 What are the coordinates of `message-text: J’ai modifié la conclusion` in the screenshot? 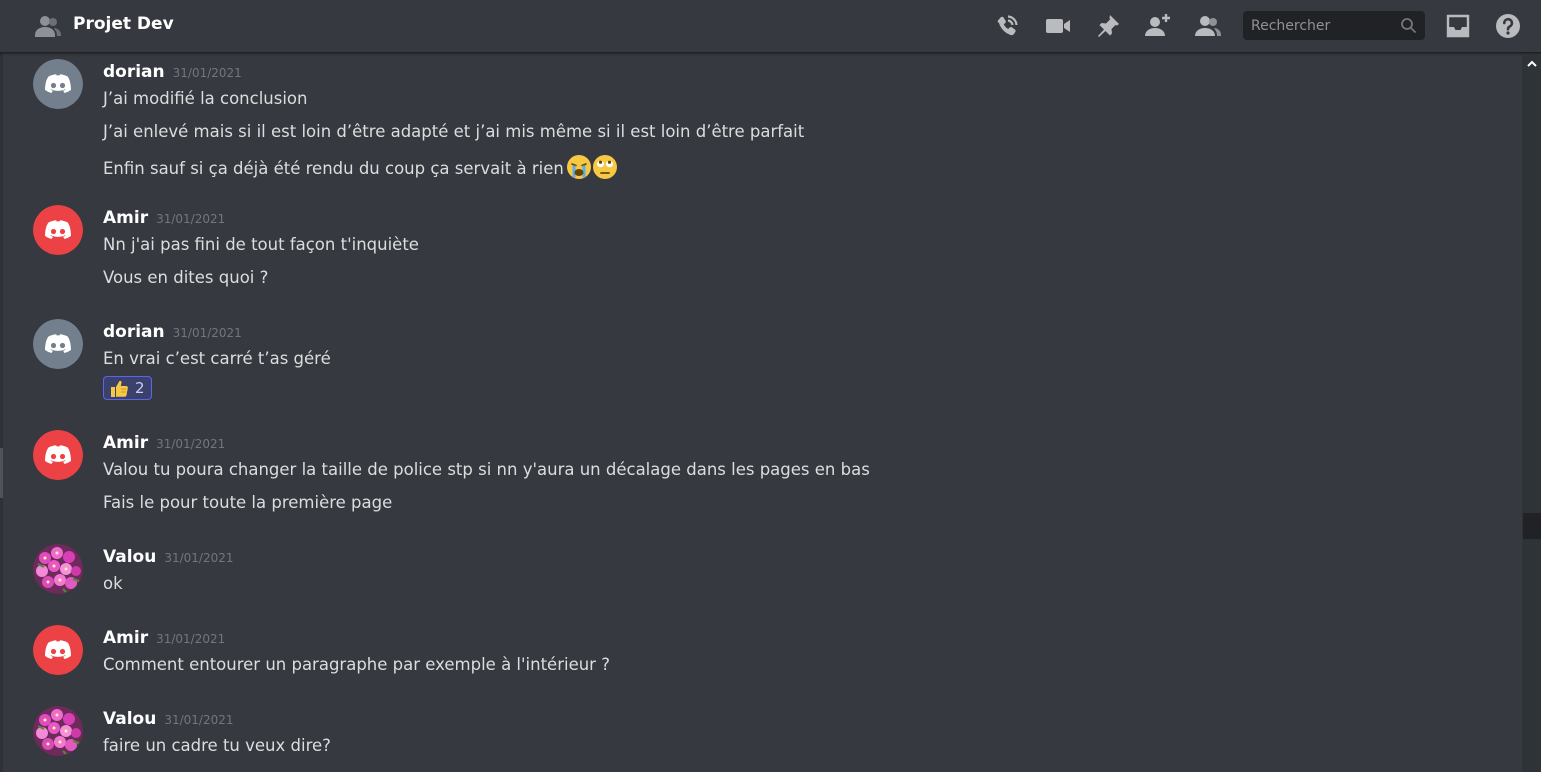 It's located at (205, 98).